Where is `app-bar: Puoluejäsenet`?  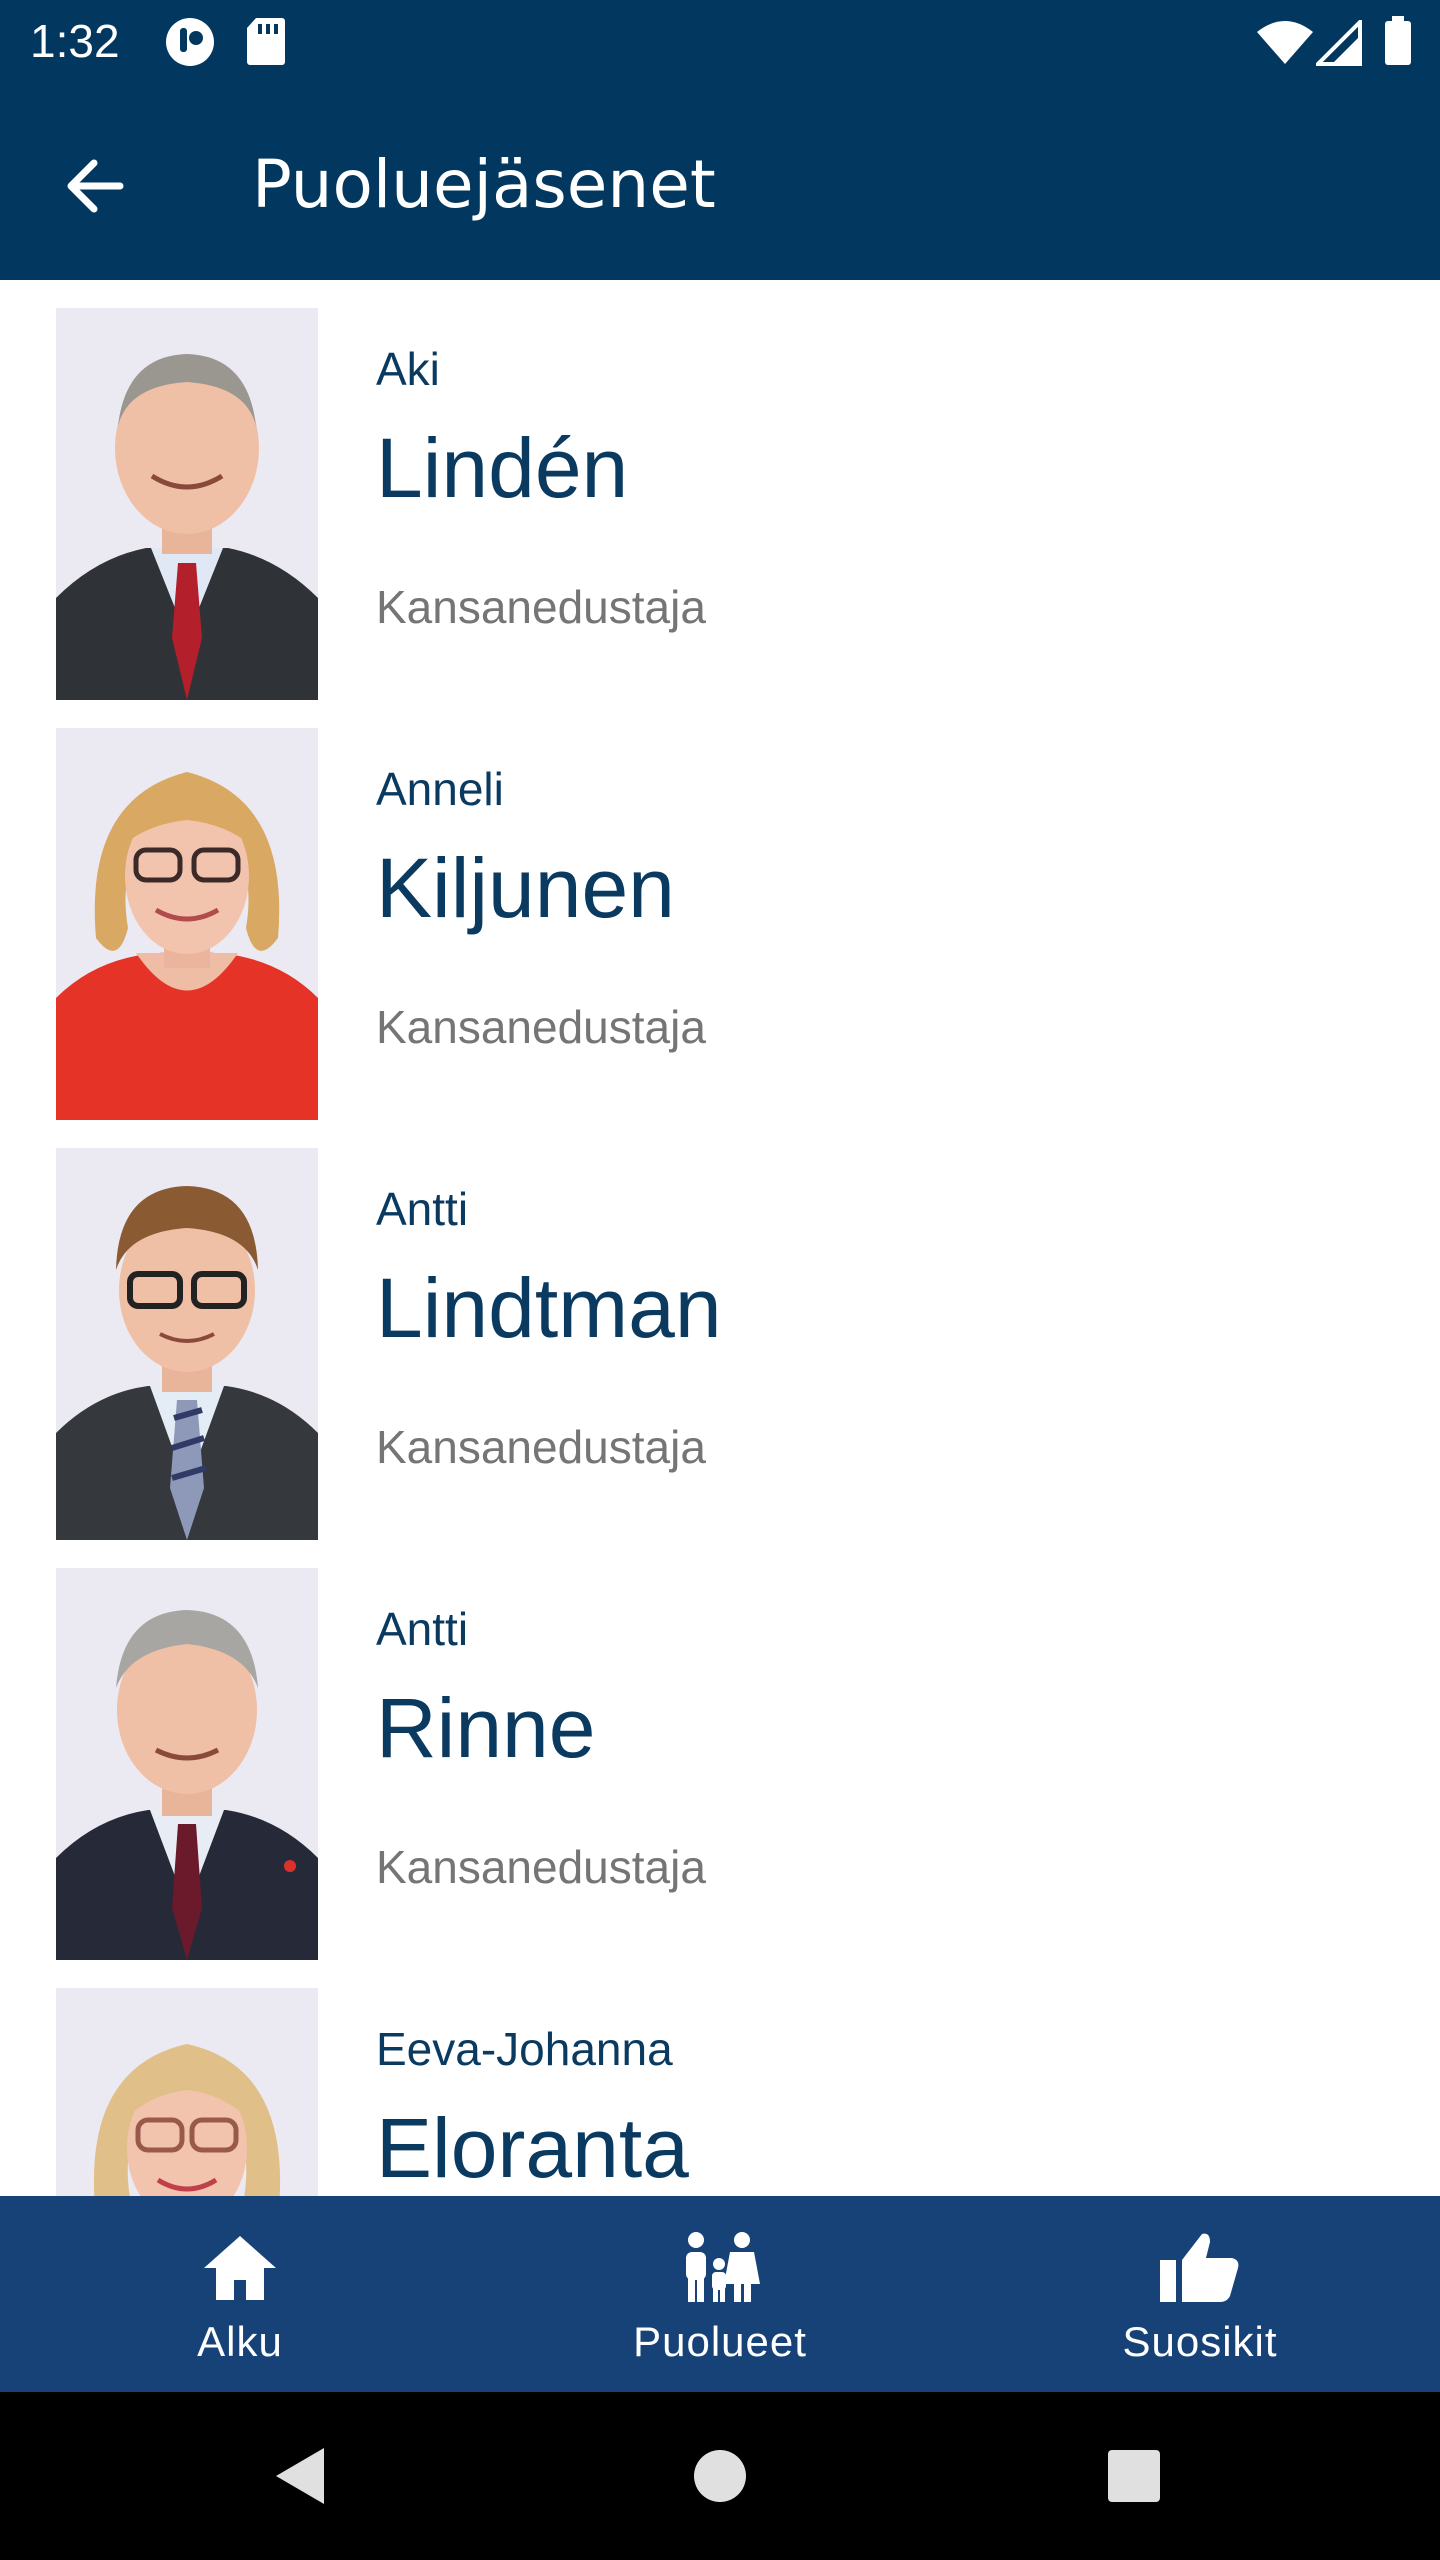
app-bar: Puoluejäsenet is located at coordinates (720, 182).